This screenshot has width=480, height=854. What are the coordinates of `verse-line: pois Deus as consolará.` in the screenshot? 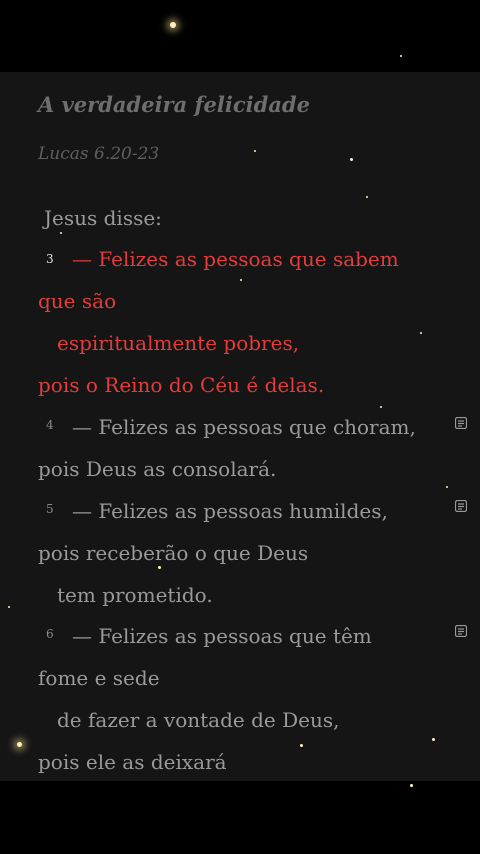 It's located at (157, 469).